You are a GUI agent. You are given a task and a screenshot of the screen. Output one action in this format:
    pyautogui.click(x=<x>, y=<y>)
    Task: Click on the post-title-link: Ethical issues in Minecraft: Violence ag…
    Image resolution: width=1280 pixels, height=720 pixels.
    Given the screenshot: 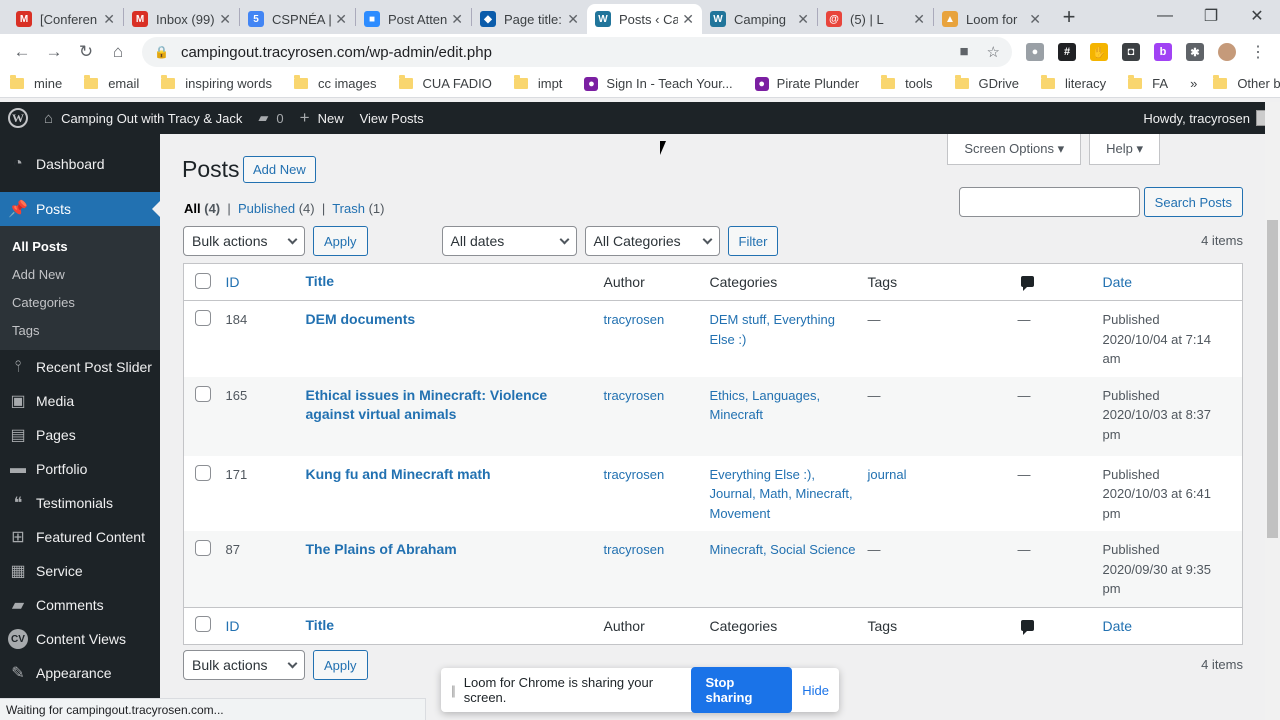 What is the action you would take?
    pyautogui.click(x=427, y=405)
    